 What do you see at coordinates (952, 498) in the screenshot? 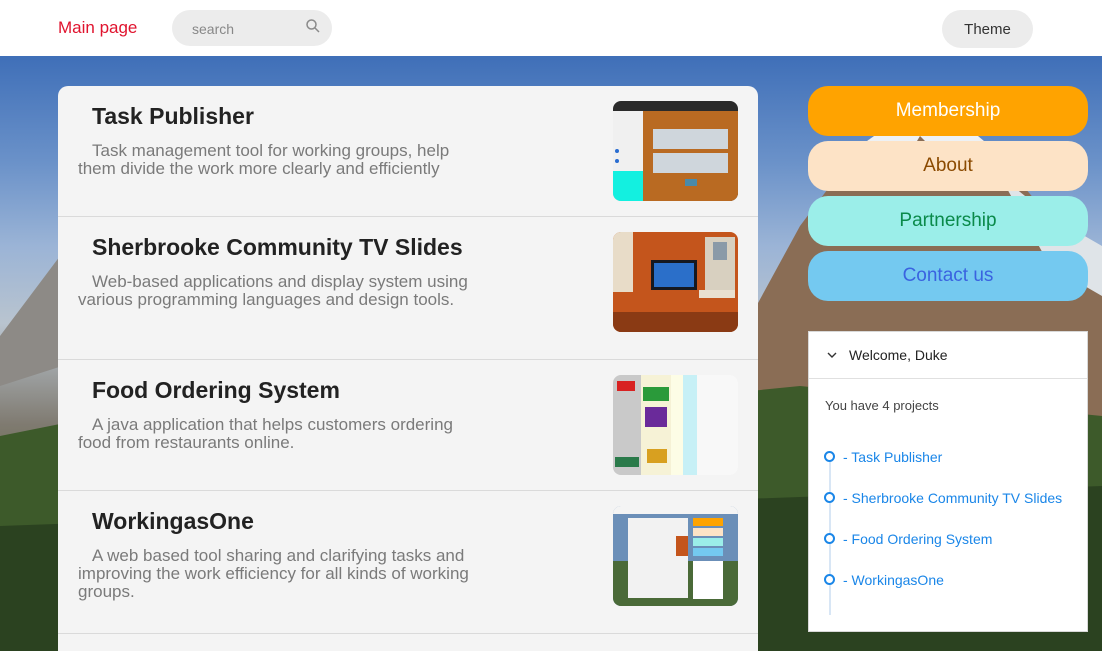
I see `project-link-sherbrooke: - Sherbrooke Community TV Slides` at bounding box center [952, 498].